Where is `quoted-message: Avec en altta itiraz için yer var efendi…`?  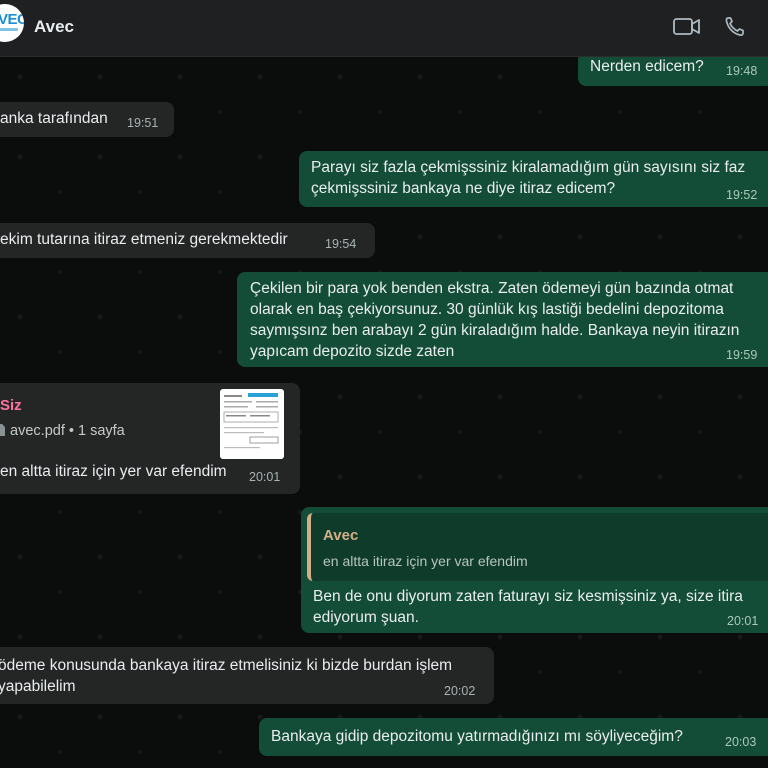 quoted-message: Avec en altta itiraz için yer var efendi… is located at coordinates (537, 547).